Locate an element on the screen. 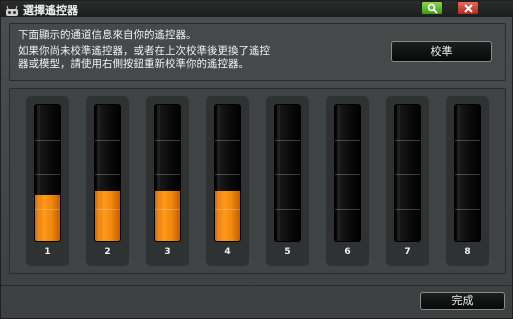 This screenshot has height=319, width=513. info-text-line-3: 器或模型，請使用右側按鈕重新校準你的遙控器。 is located at coordinates (133, 64).